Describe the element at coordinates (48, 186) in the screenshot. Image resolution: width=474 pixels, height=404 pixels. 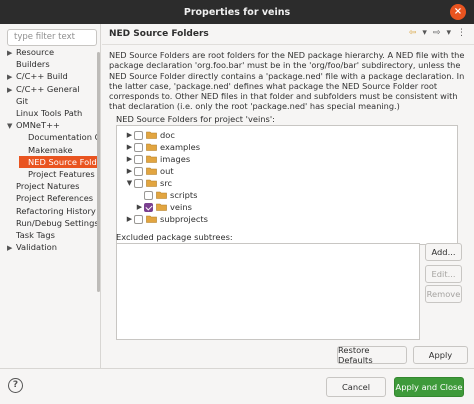
I see `sidebar-item-label: Project Natures` at that location.